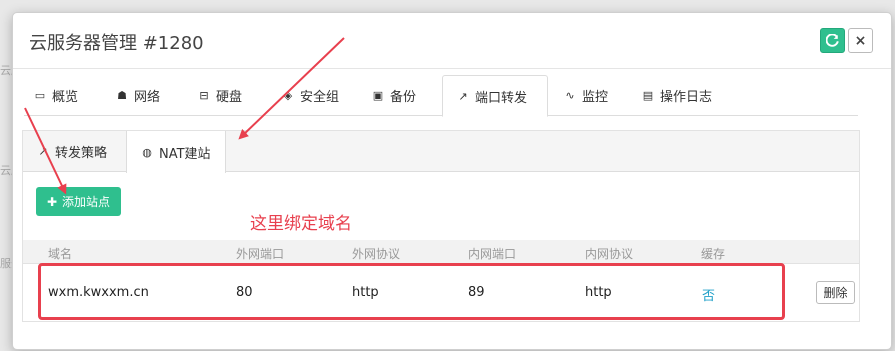 This screenshot has height=351, width=895. Describe the element at coordinates (229, 97) in the screenshot. I see `tab-label: 硬盘` at that location.